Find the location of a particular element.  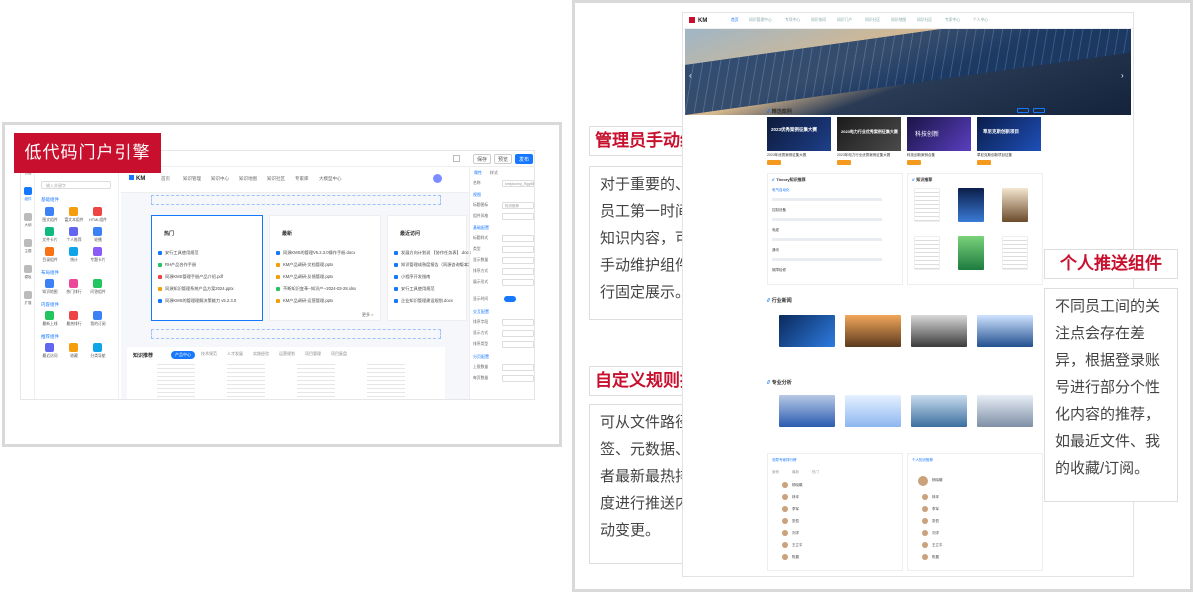

component-section-recommend: 推荐组件 is located at coordinates (50, 337).